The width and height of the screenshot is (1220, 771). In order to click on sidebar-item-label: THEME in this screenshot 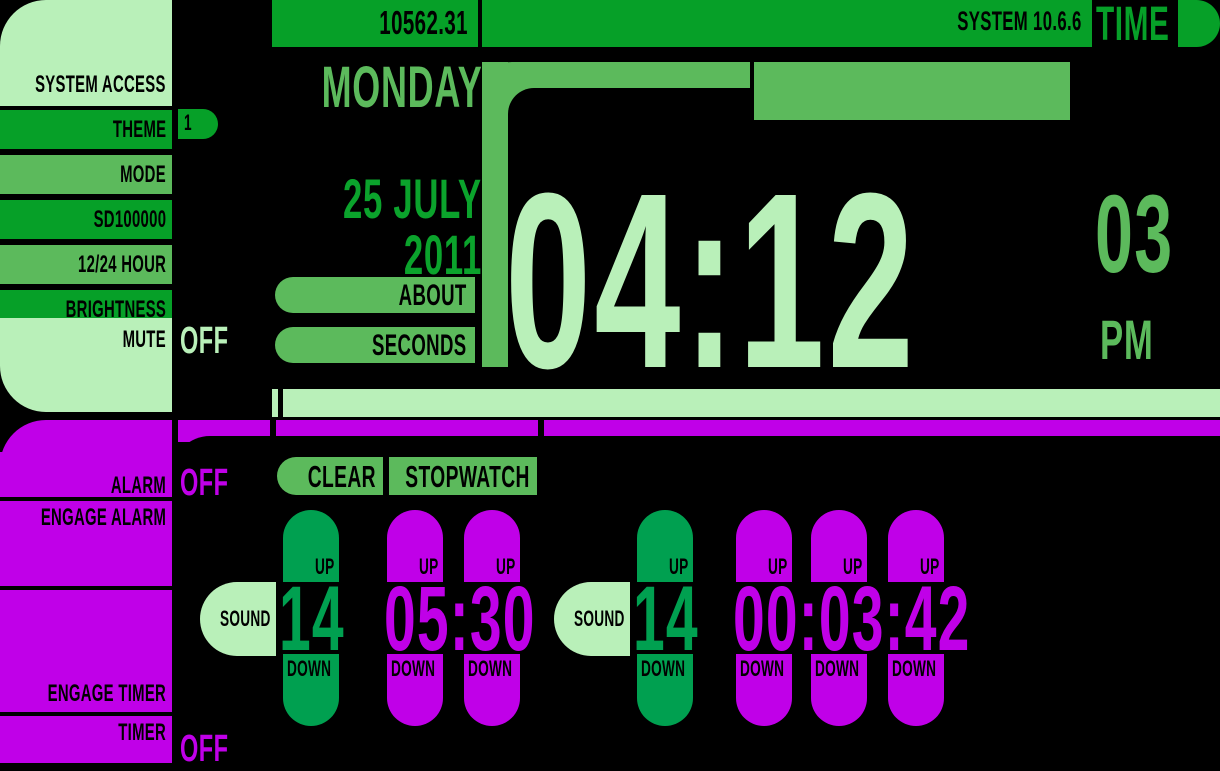, I will do `click(139, 129)`.